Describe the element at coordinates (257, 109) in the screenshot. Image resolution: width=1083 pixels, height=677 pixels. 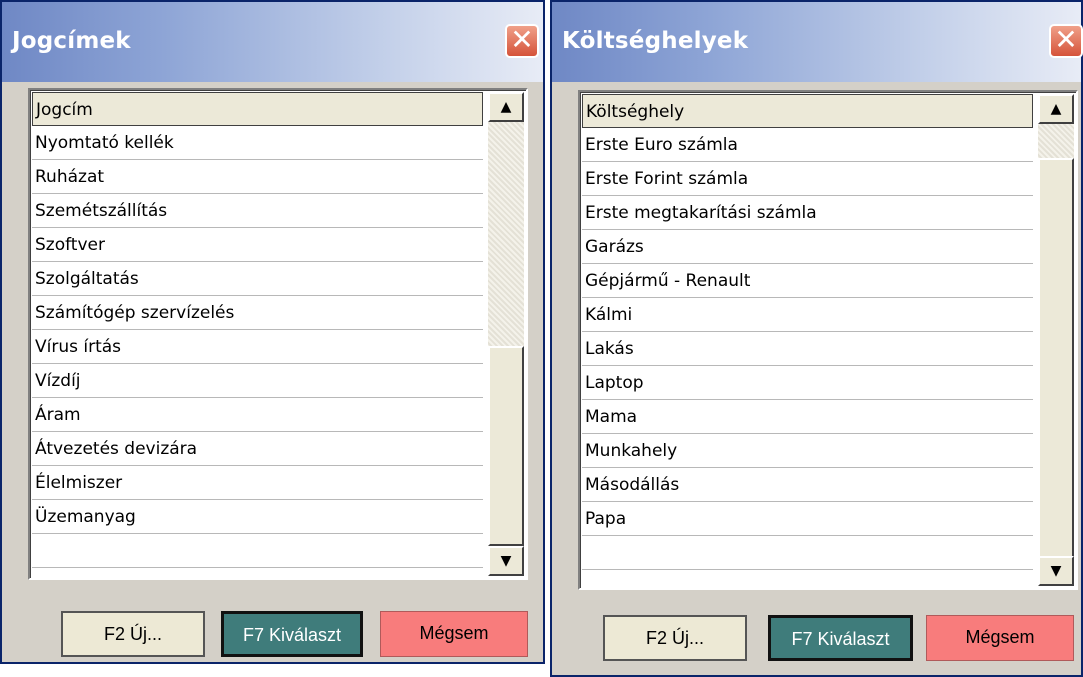
I see `list-header: Jogcím` at that location.